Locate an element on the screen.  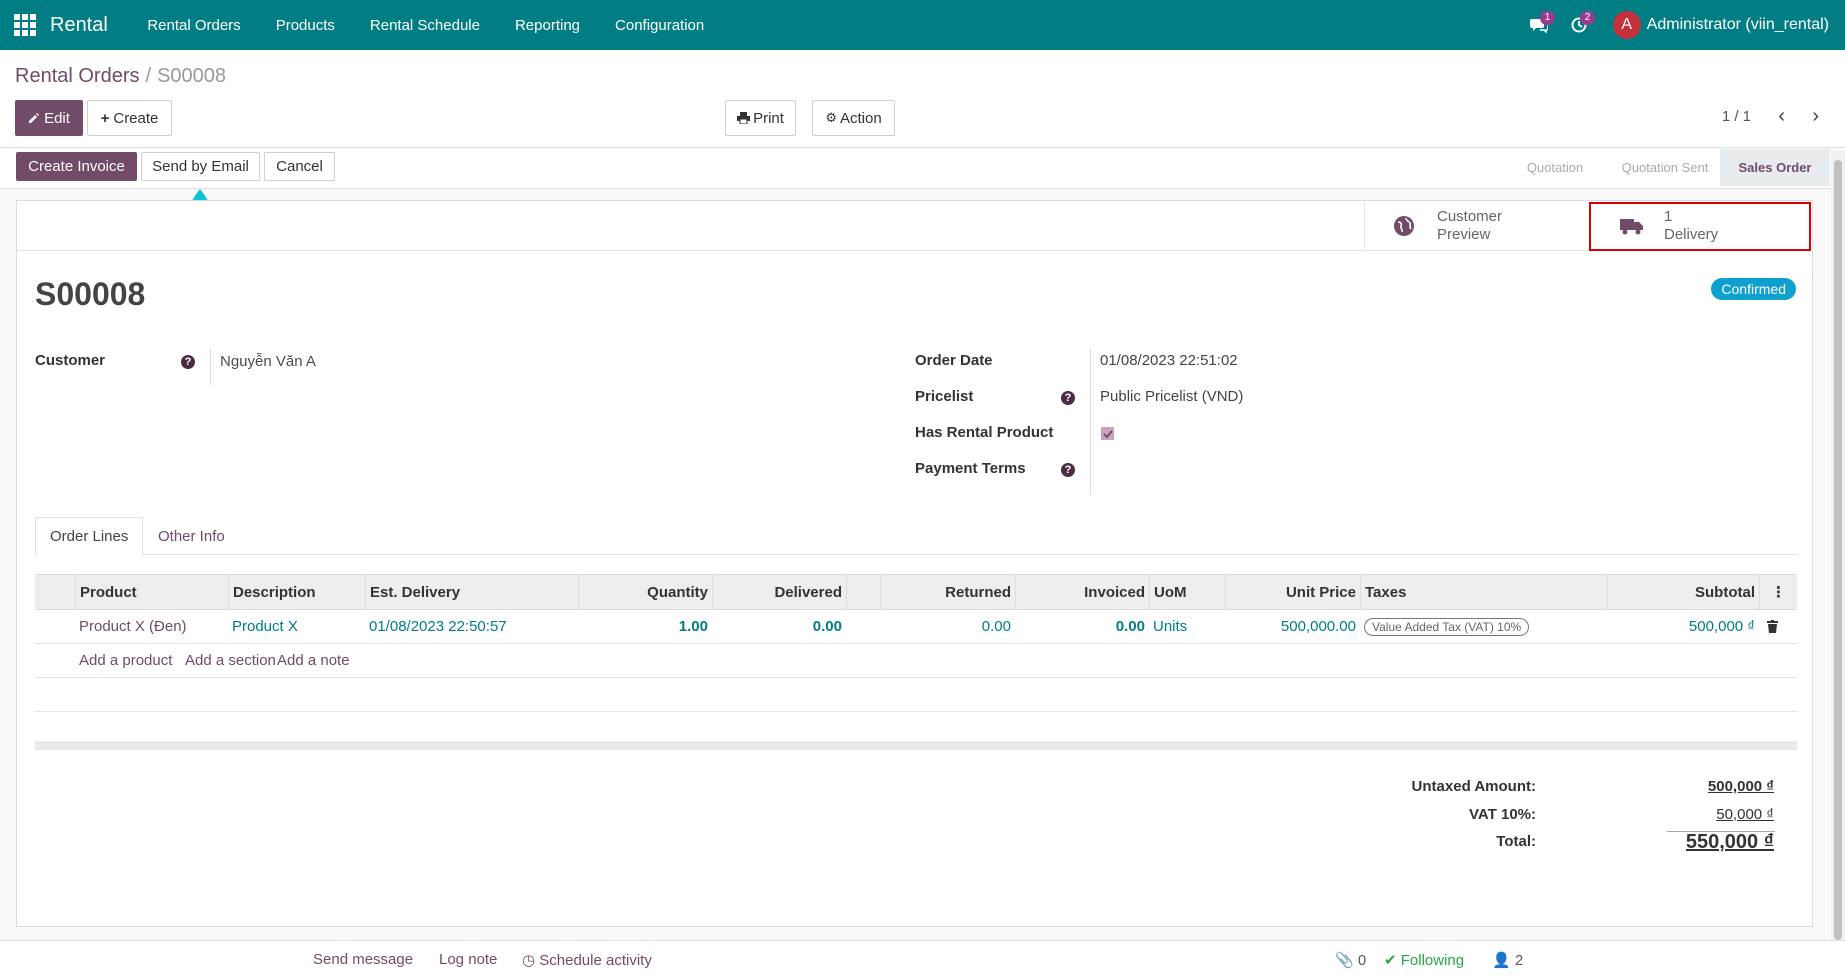
add-note-link: Add a note is located at coordinates (313, 660).